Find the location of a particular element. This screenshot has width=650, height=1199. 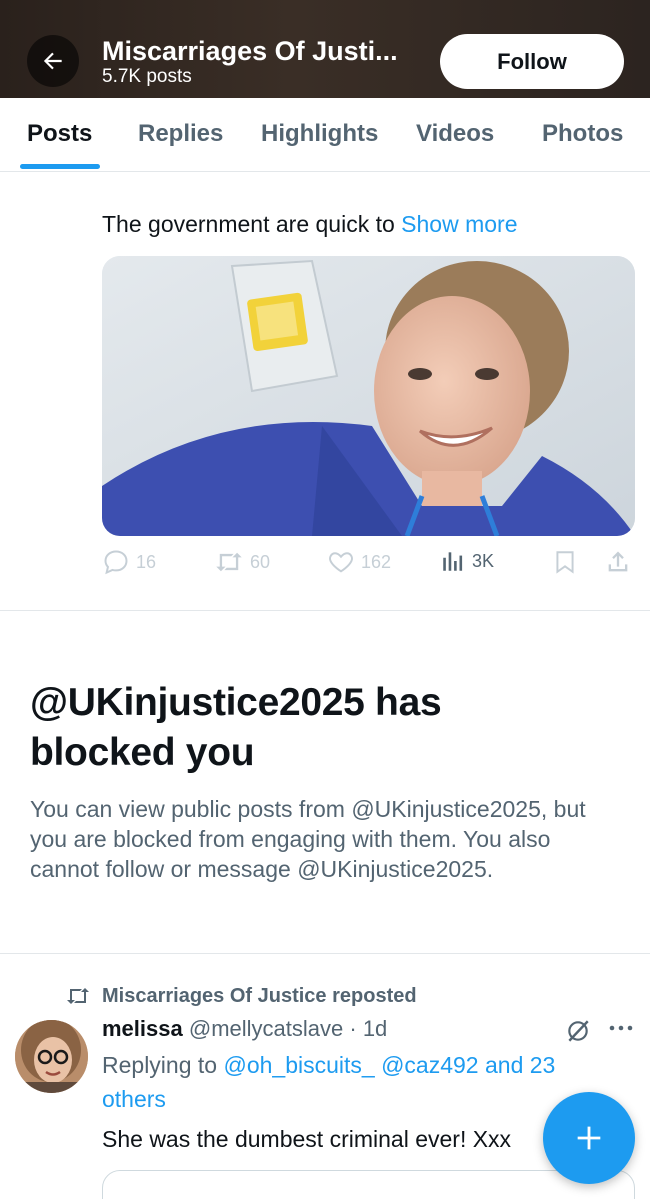

avatar is located at coordinates (51, 1056).